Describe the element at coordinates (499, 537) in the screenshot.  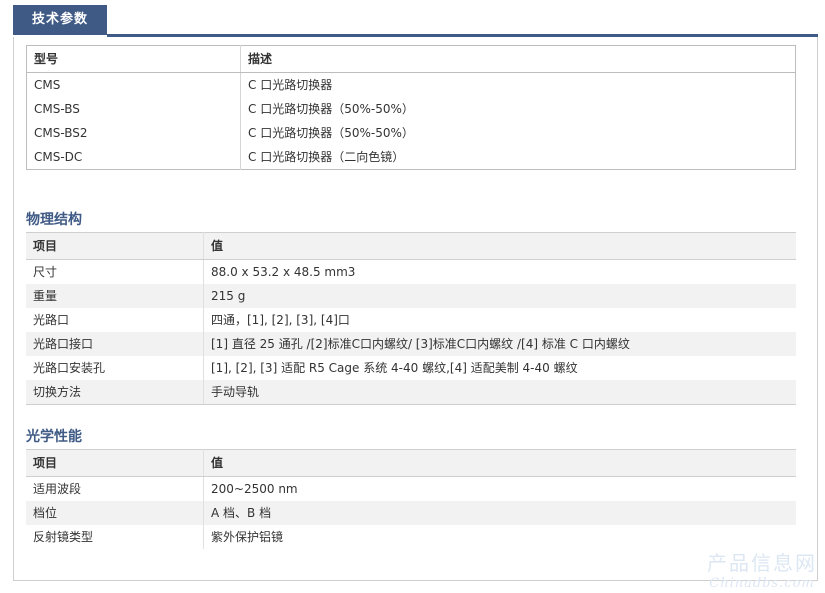
I see `value-cell: 紫外保护铝镜` at that location.